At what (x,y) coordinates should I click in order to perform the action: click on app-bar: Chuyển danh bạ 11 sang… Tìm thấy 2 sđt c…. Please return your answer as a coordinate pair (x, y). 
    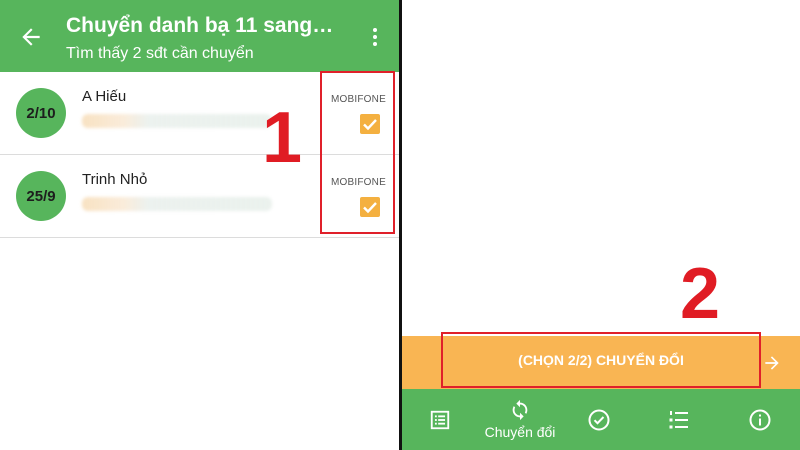
    Looking at the image, I should click on (199, 36).